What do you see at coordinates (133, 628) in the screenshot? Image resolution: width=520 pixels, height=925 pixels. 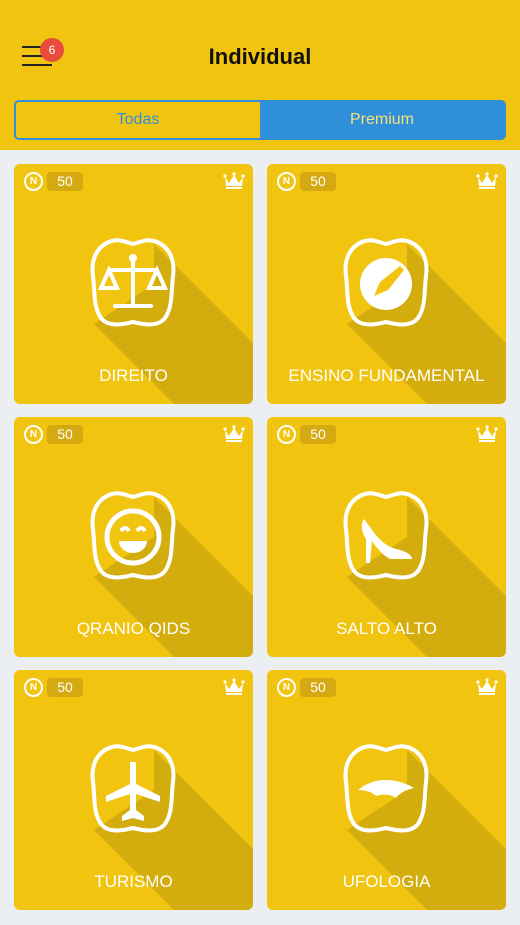 I see `category-label: QRANIO QIDS` at bounding box center [133, 628].